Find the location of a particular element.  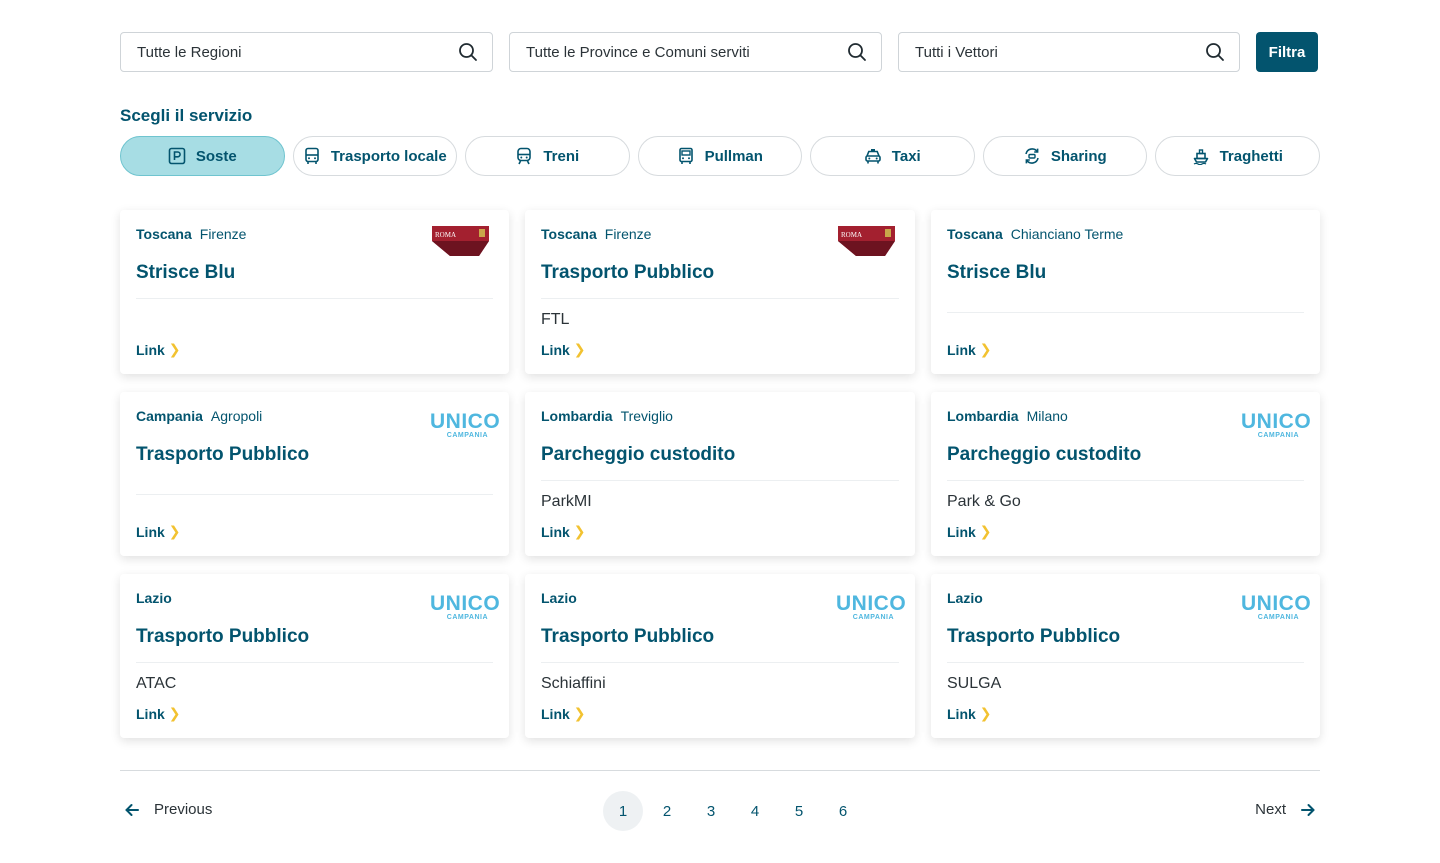

page-4: 4 is located at coordinates (755, 811).